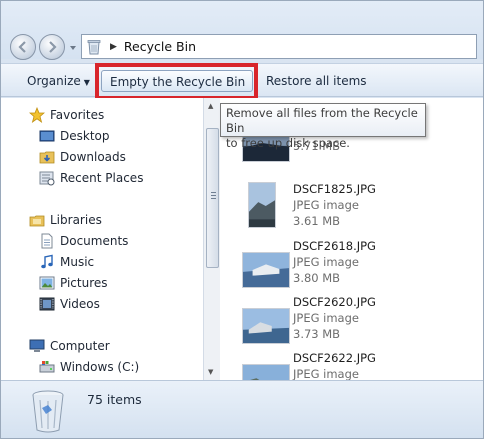 This screenshot has height=439, width=484. What do you see at coordinates (93, 157) in the screenshot?
I see `nav-downloads-label: Downloads` at bounding box center [93, 157].